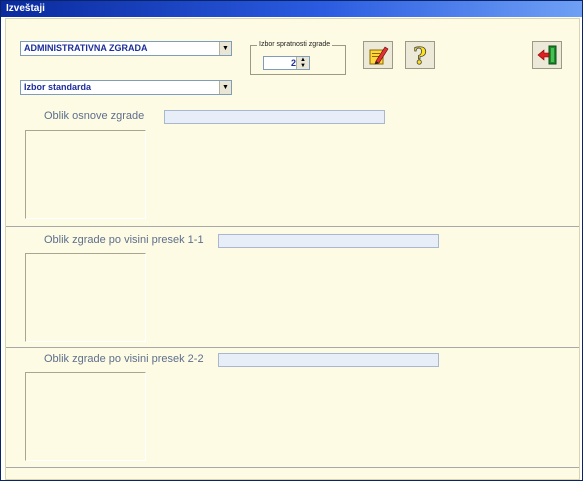 The height and width of the screenshot is (481, 583). I want to click on building-type-select: ADMINISTRATIVNA ZGRADA ▼, so click(126, 48).